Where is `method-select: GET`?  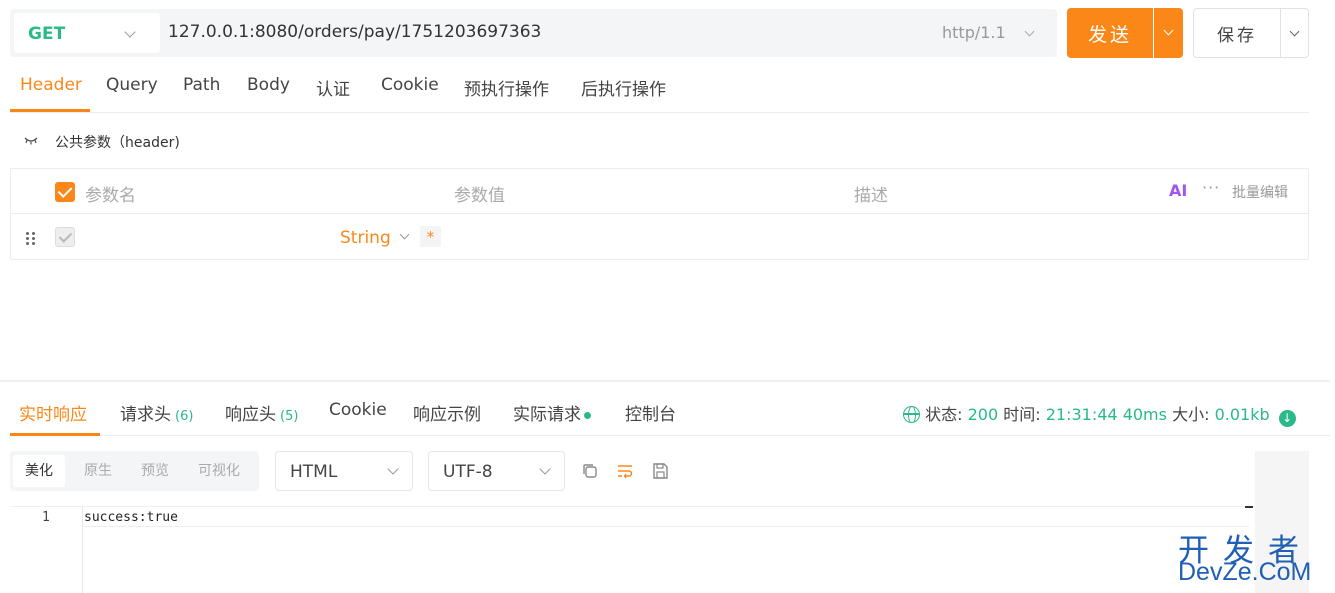
method-select: GET is located at coordinates (87, 33).